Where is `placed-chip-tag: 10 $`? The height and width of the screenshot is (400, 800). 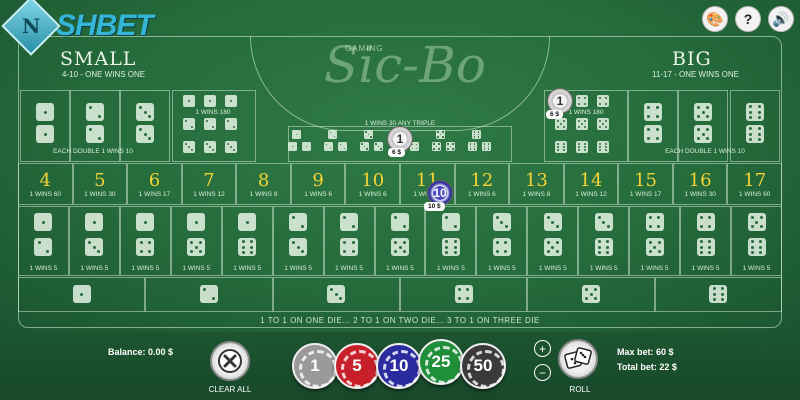
placed-chip-tag: 10 $ is located at coordinates (434, 206).